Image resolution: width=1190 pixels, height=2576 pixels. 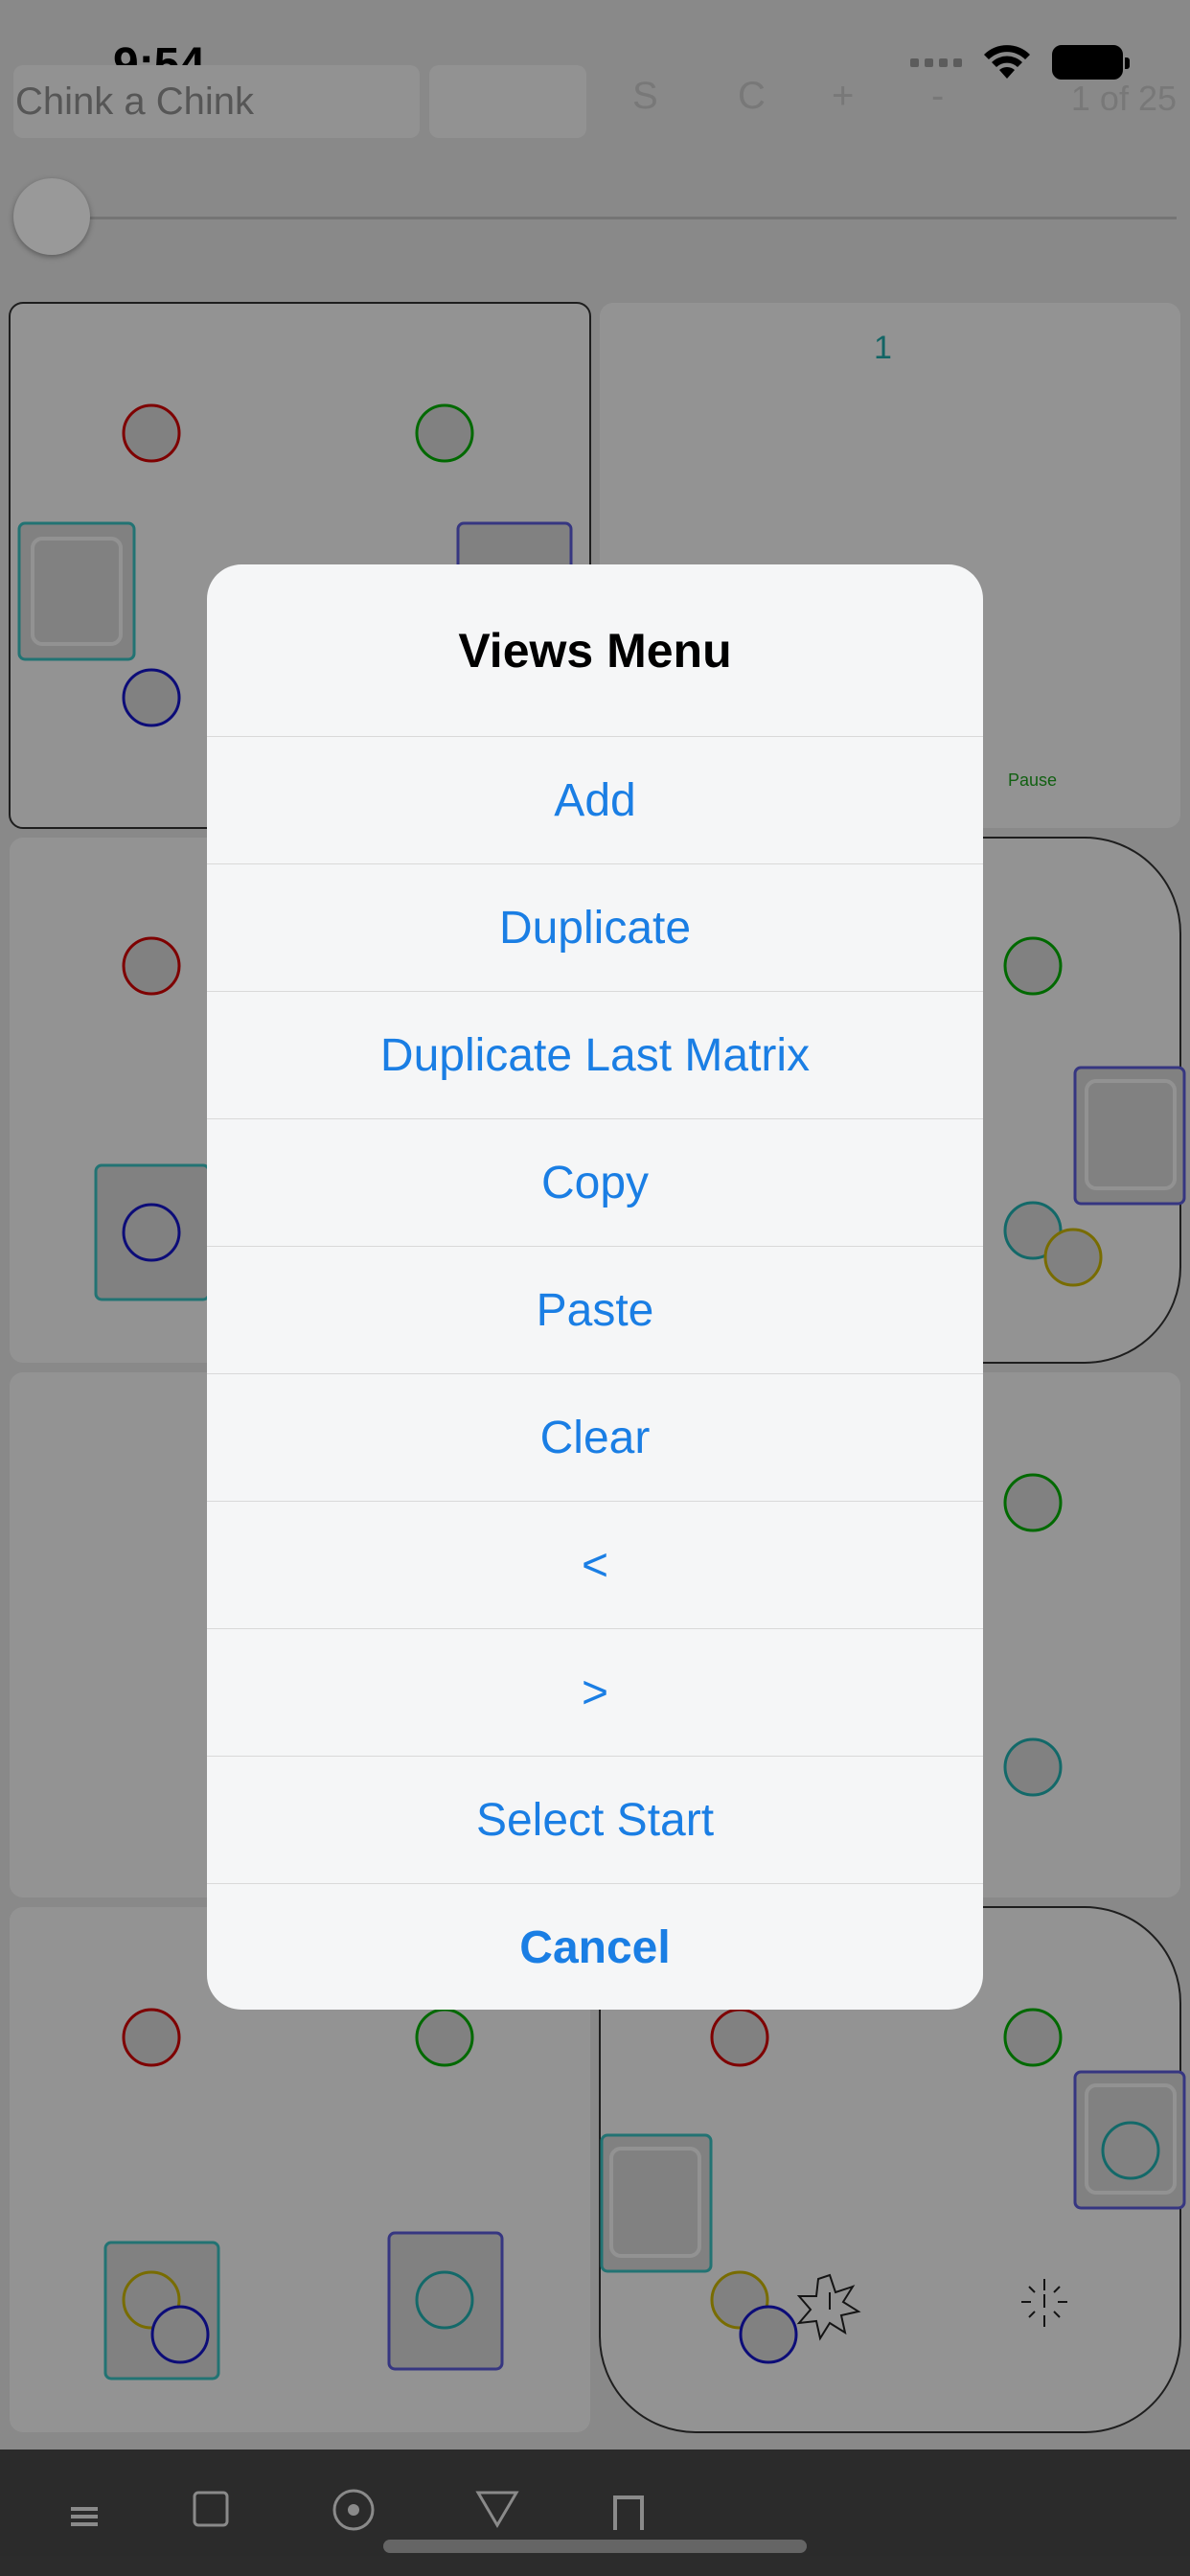 I want to click on menu-item-add: Add, so click(x=595, y=800).